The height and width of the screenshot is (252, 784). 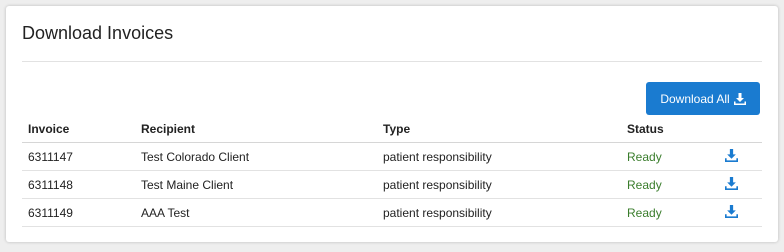 What do you see at coordinates (499, 129) in the screenshot?
I see `header-type: Type` at bounding box center [499, 129].